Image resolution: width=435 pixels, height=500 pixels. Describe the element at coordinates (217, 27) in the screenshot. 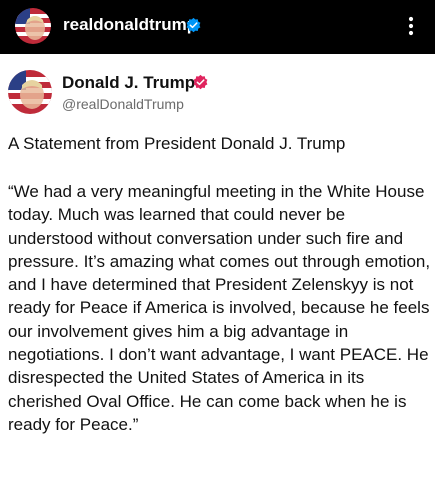

I see `profile-header-bar: realdonaldtrump` at that location.